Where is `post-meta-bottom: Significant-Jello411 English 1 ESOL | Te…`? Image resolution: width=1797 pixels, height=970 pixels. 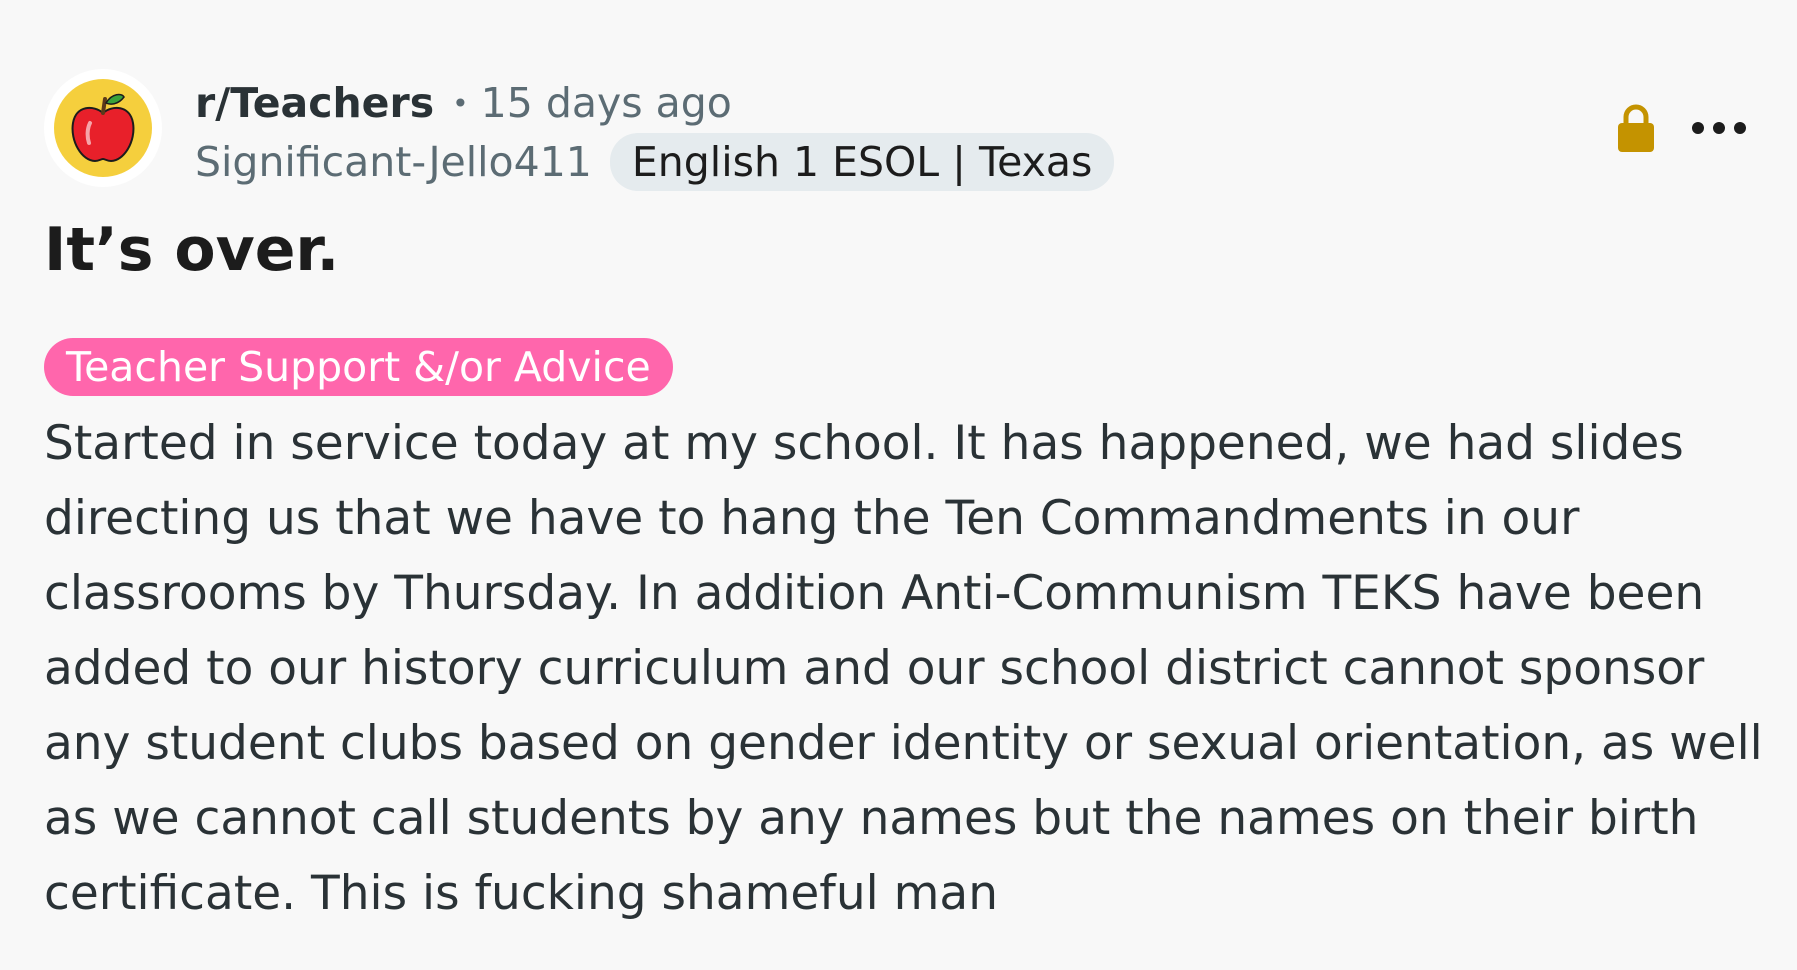 post-meta-bottom: Significant-Jello411 English 1 ESOL | Te… is located at coordinates (655, 162).